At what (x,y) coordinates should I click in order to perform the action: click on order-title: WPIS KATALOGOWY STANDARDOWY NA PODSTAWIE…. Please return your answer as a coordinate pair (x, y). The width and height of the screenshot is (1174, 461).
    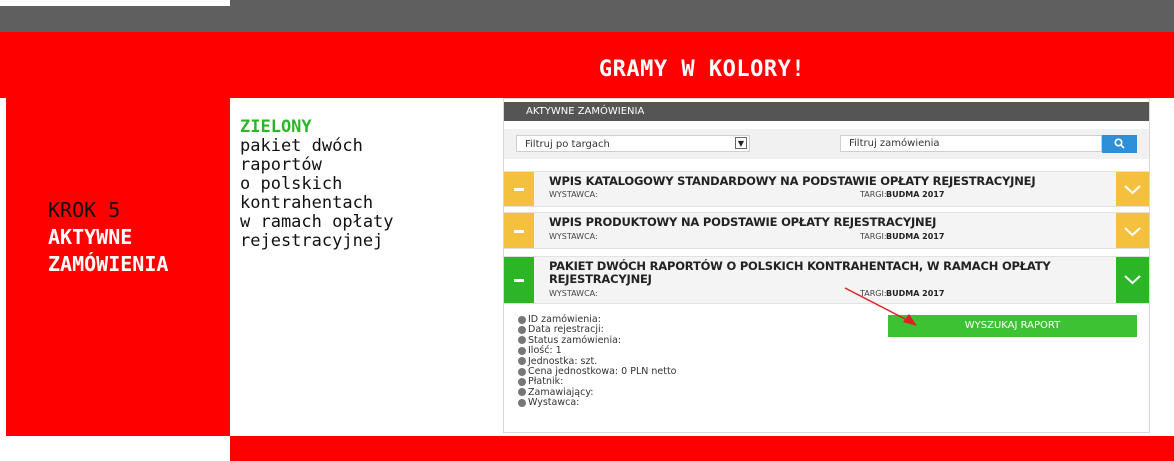
    Looking at the image, I should click on (792, 181).